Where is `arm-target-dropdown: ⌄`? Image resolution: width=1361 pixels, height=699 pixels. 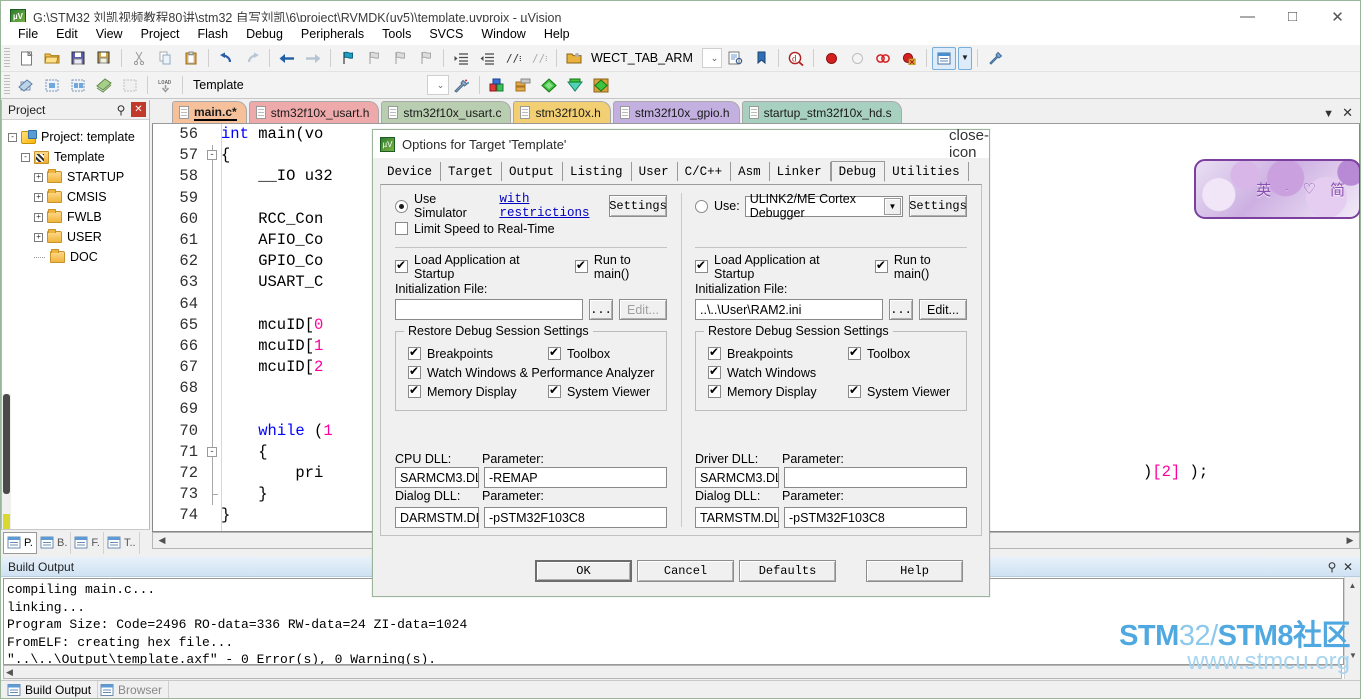
arm-target-dropdown: ⌄ is located at coordinates (712, 58).